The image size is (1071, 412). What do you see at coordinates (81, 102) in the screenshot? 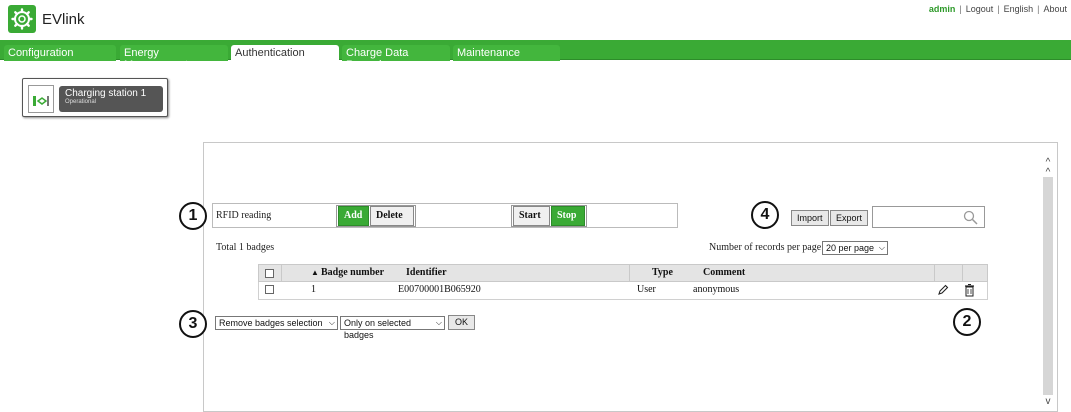
I see `station-status: Operational` at bounding box center [81, 102].